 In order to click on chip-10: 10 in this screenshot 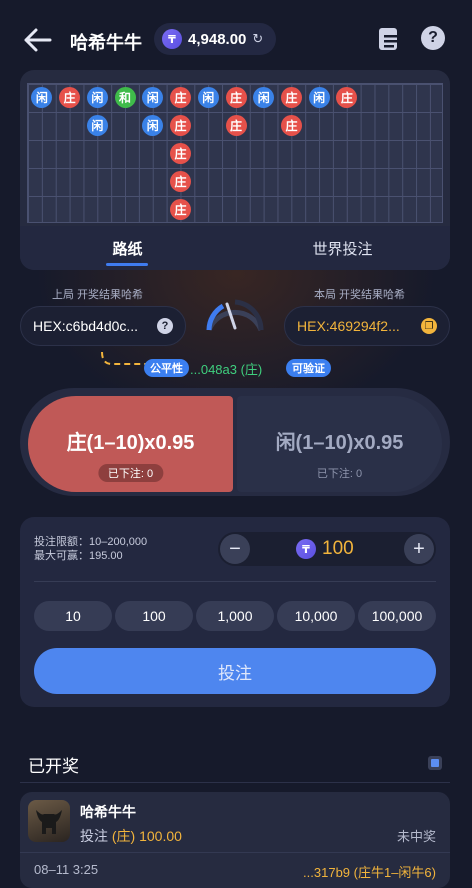, I will do `click(73, 616)`.